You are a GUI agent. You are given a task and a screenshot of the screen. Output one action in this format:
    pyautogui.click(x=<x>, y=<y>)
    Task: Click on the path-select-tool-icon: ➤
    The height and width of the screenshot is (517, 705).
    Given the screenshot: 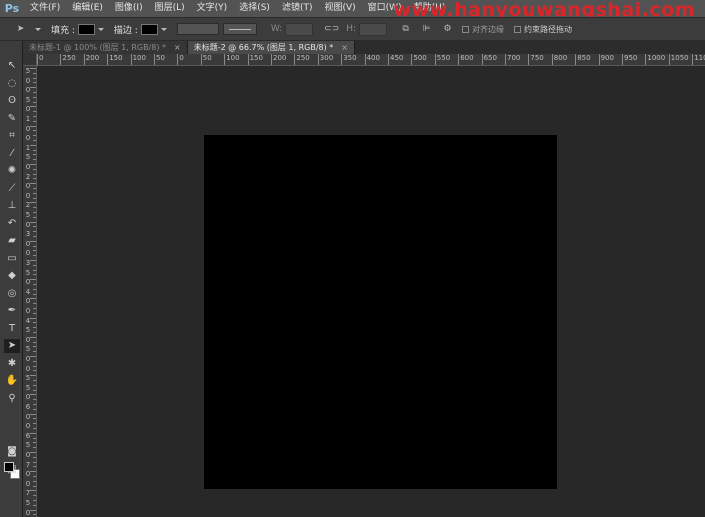 What is the action you would take?
    pyautogui.click(x=12, y=346)
    